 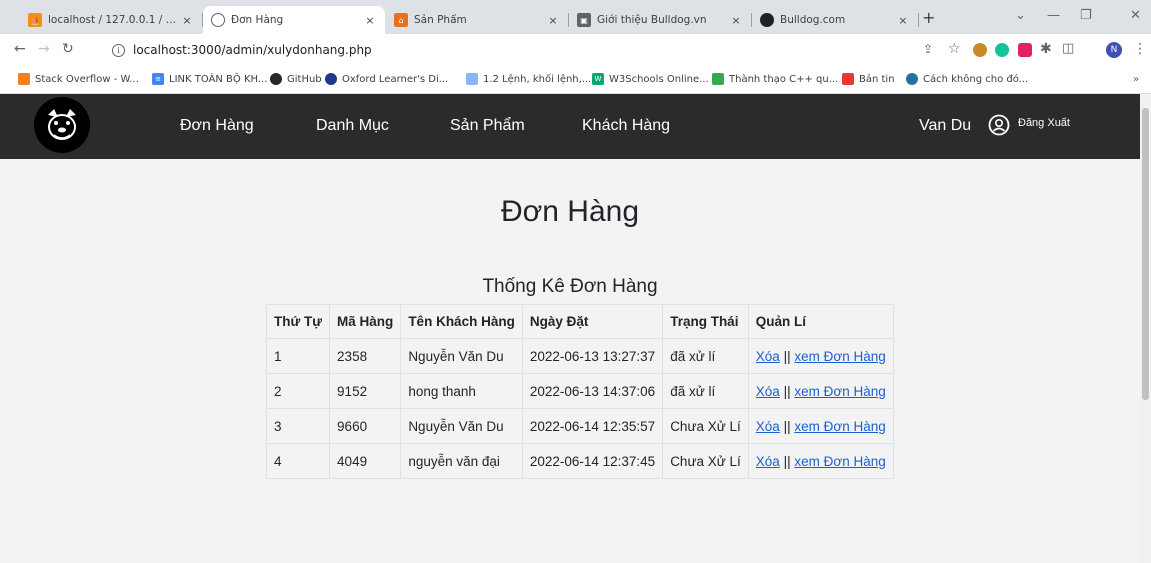 What do you see at coordinates (592, 356) in the screenshot?
I see `order-date: 2022-06-13 13:27:37` at bounding box center [592, 356].